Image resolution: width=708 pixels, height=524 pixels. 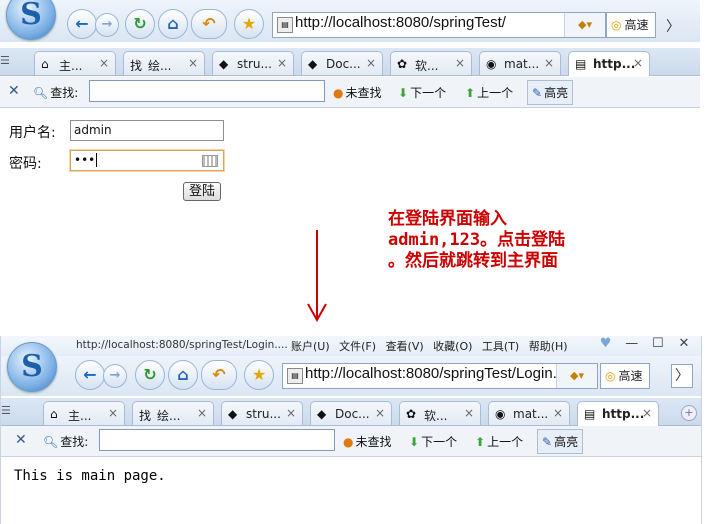 I want to click on globe-icon: ◎, so click(x=616, y=25).